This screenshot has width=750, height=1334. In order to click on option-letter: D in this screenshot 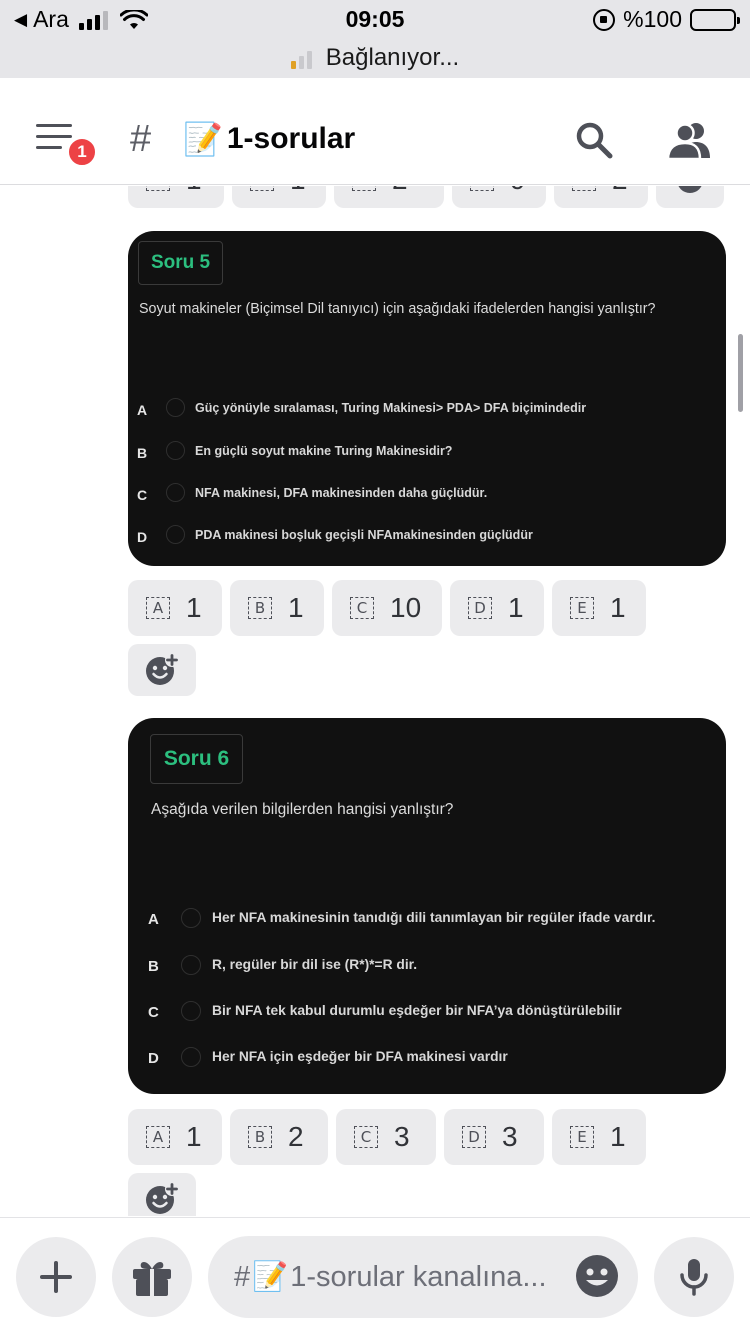, I will do `click(153, 1058)`.